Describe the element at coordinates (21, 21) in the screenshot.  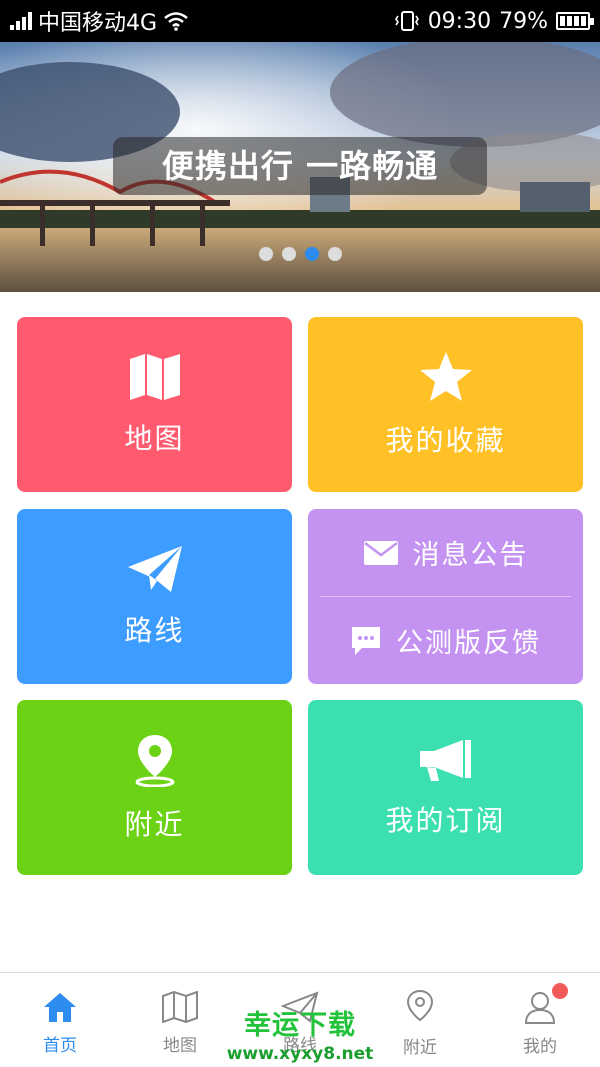
I see `signal-icon` at that location.